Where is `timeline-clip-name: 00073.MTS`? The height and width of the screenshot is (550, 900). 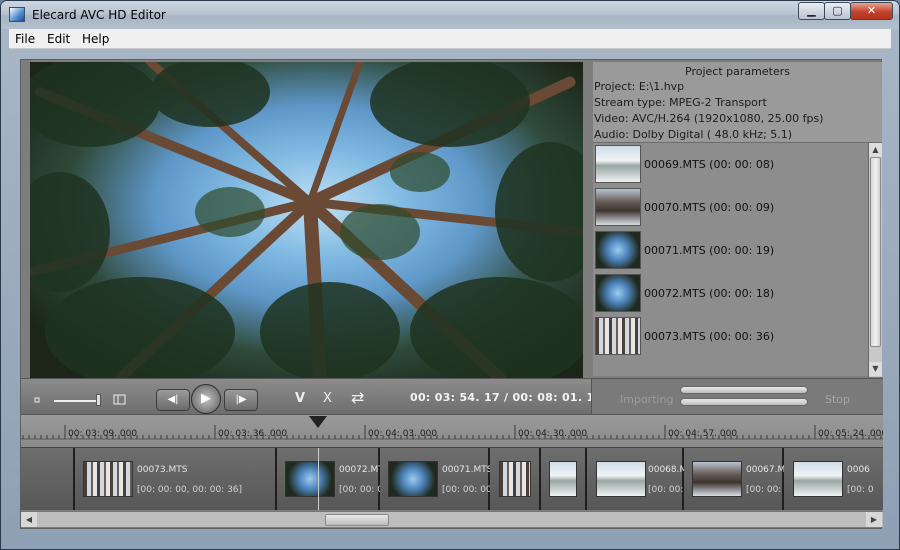 timeline-clip-name: 00073.MTS is located at coordinates (162, 470).